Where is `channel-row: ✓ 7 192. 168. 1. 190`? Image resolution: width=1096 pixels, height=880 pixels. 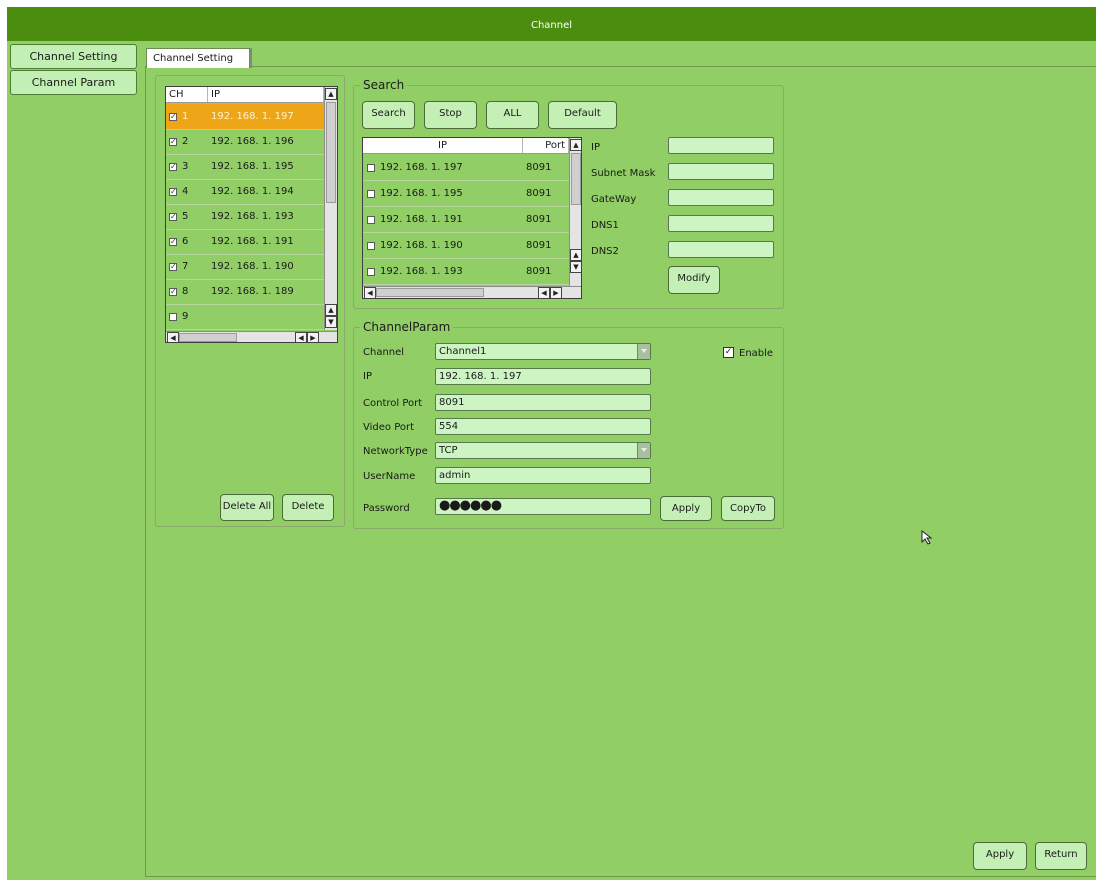 channel-row: ✓ 7 192. 168. 1. 190 is located at coordinates (245, 267).